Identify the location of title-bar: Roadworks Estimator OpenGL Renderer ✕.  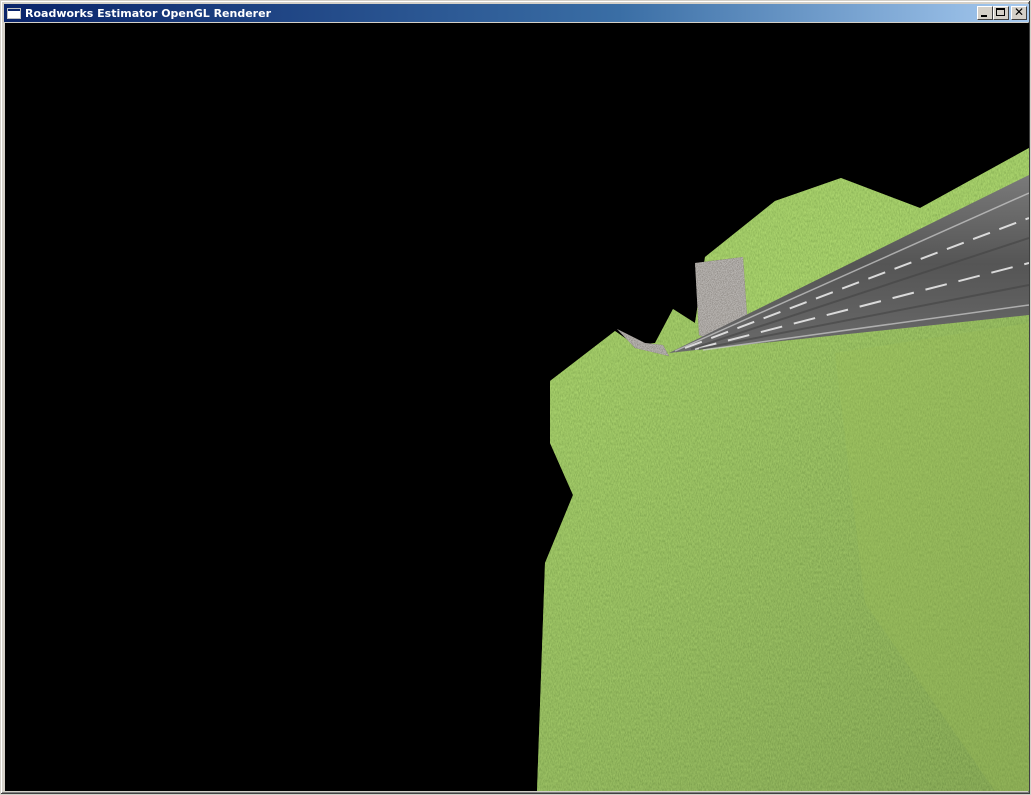
(516, 13).